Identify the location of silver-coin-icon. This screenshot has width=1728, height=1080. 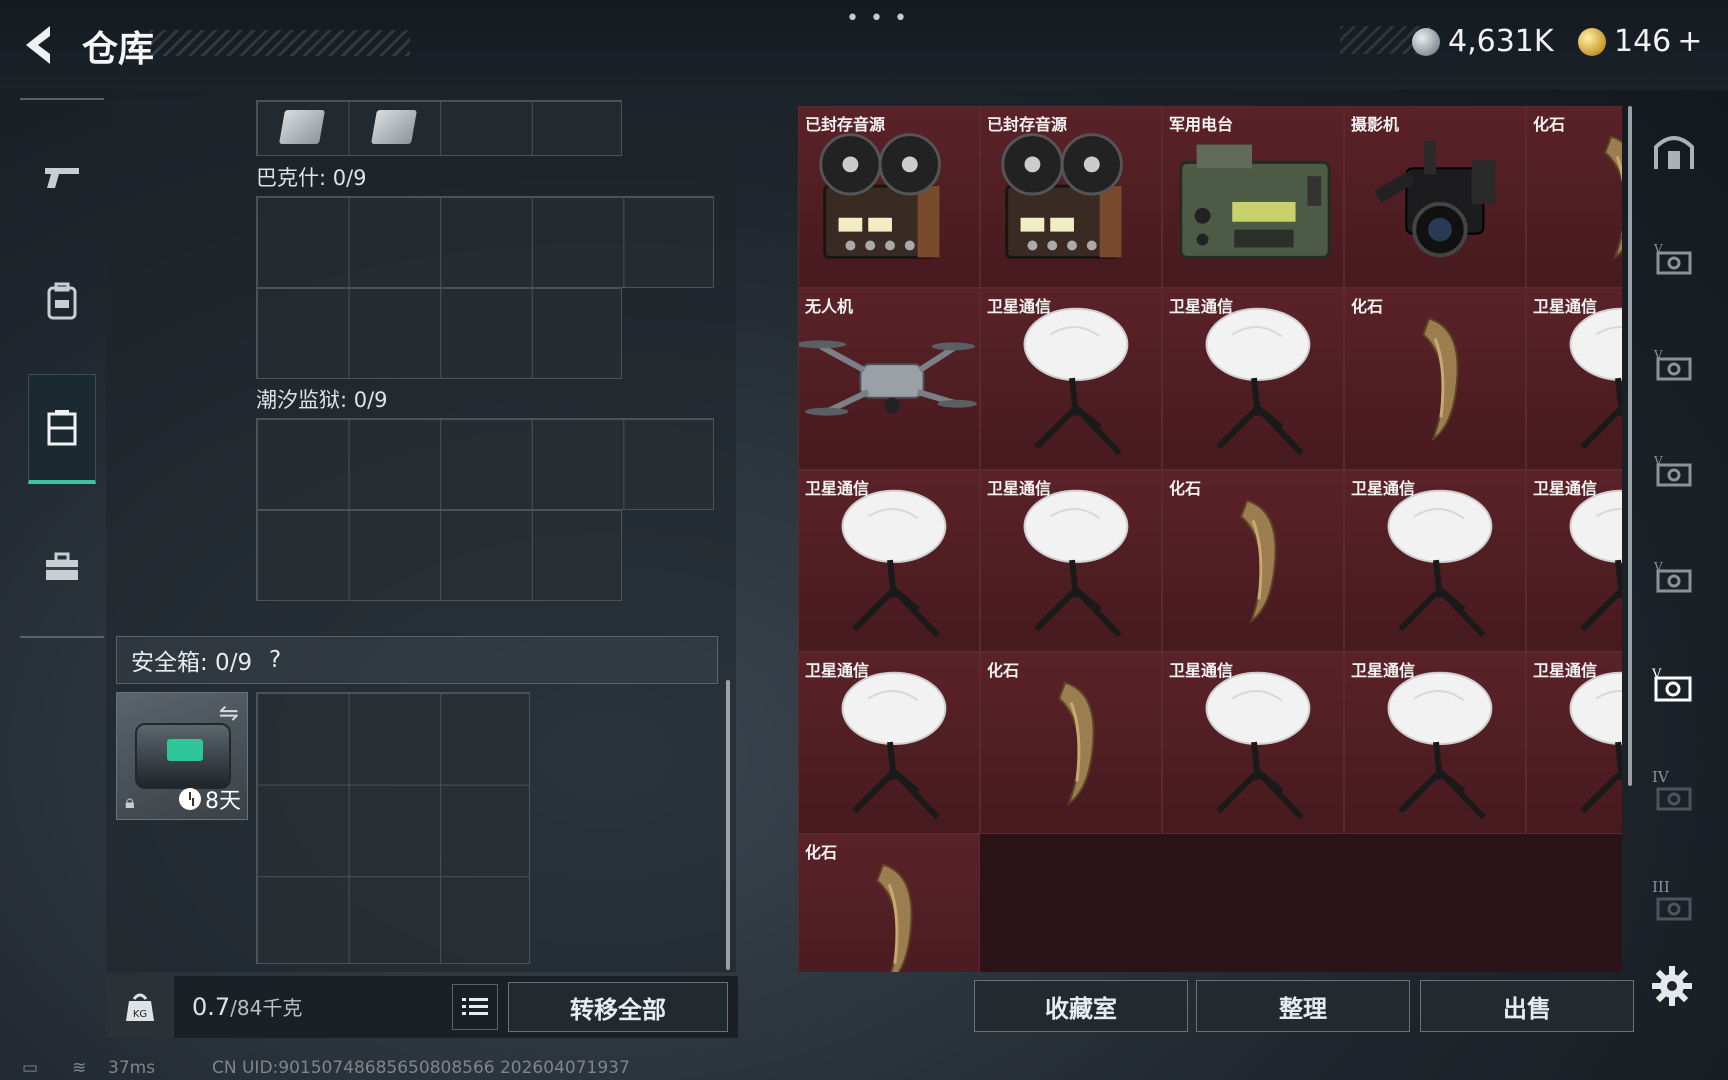
(1426, 41).